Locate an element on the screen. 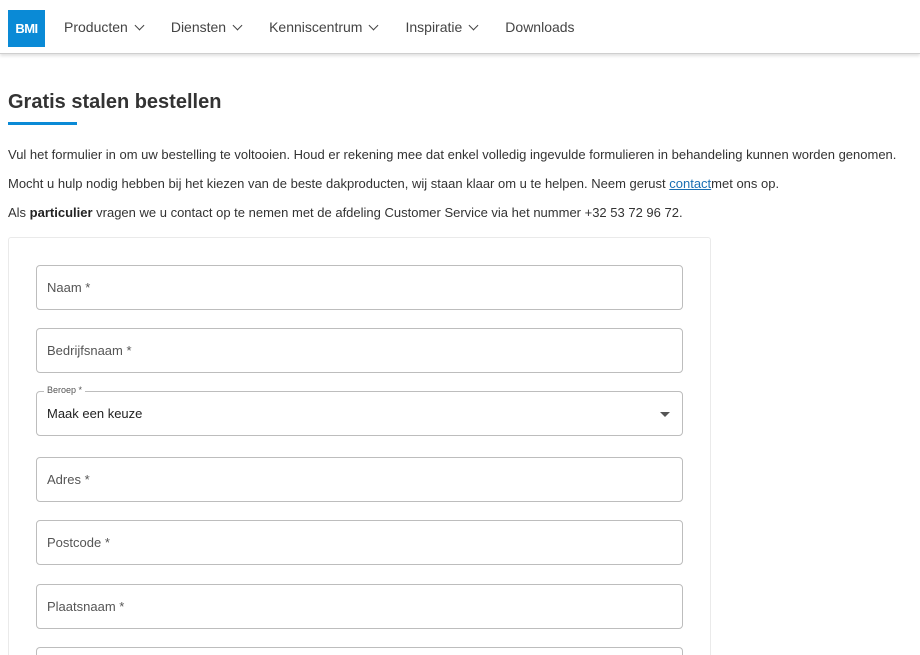  adres-input is located at coordinates (359, 479).